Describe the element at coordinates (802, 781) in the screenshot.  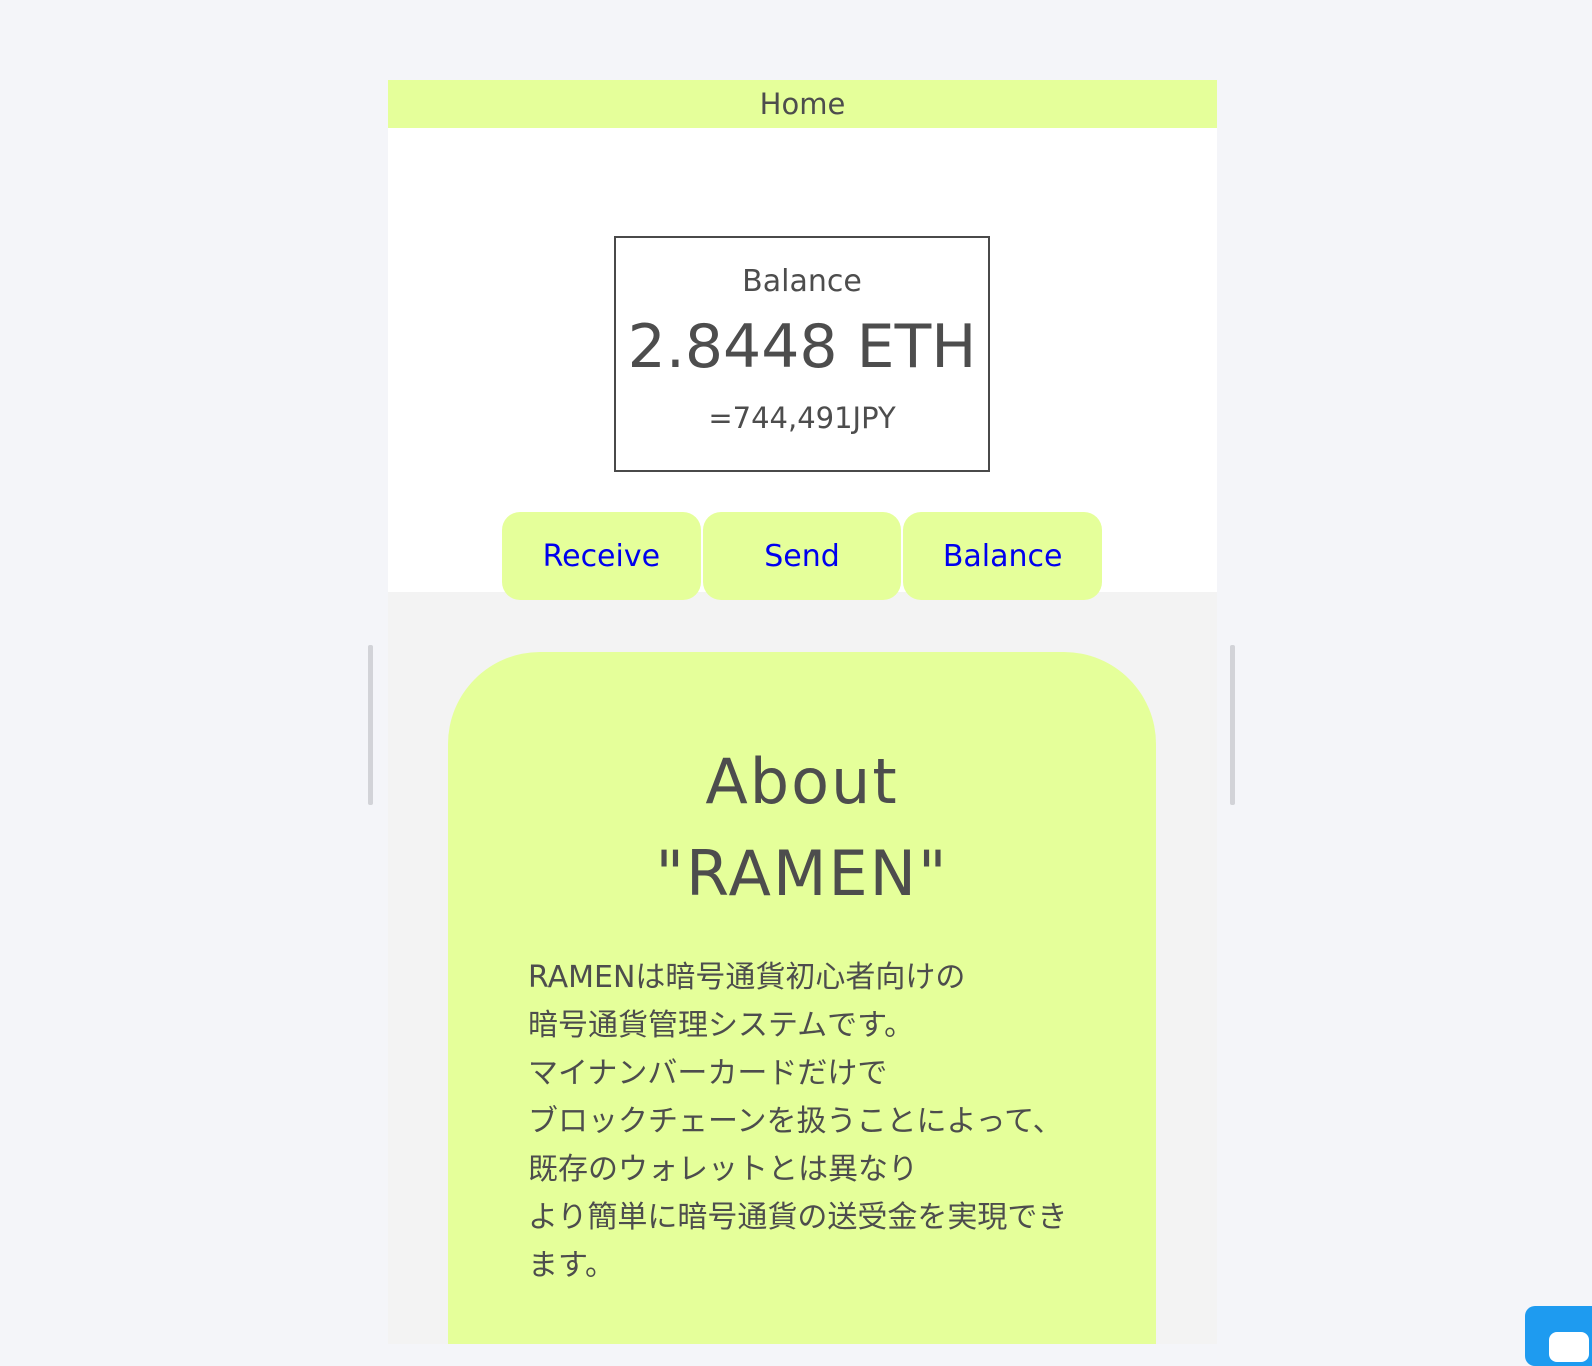
I see `about-title-line1: About` at that location.